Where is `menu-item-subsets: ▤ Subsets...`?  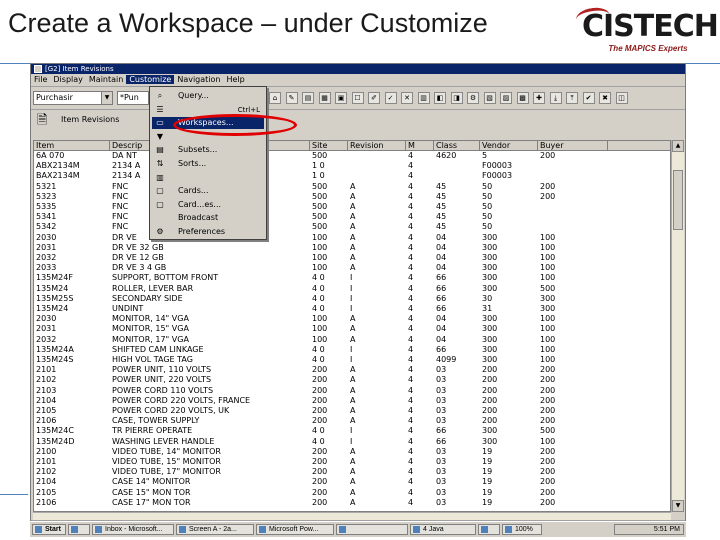
menu-item-subsets: ▤ Subsets... is located at coordinates (208, 150).